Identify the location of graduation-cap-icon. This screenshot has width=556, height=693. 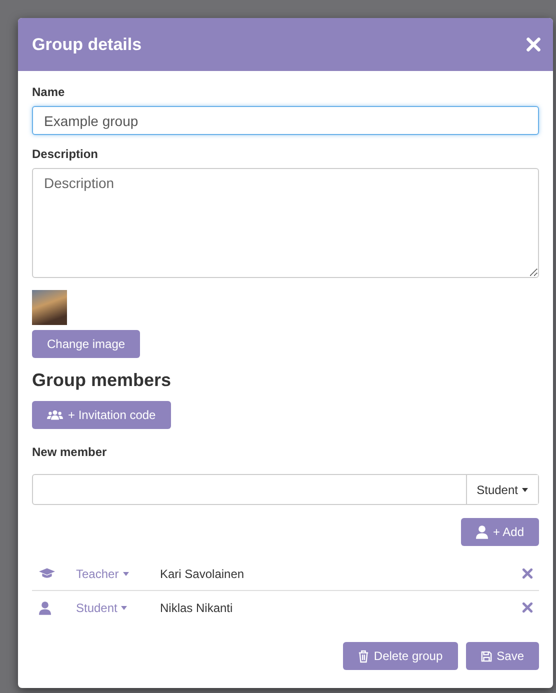
(47, 573).